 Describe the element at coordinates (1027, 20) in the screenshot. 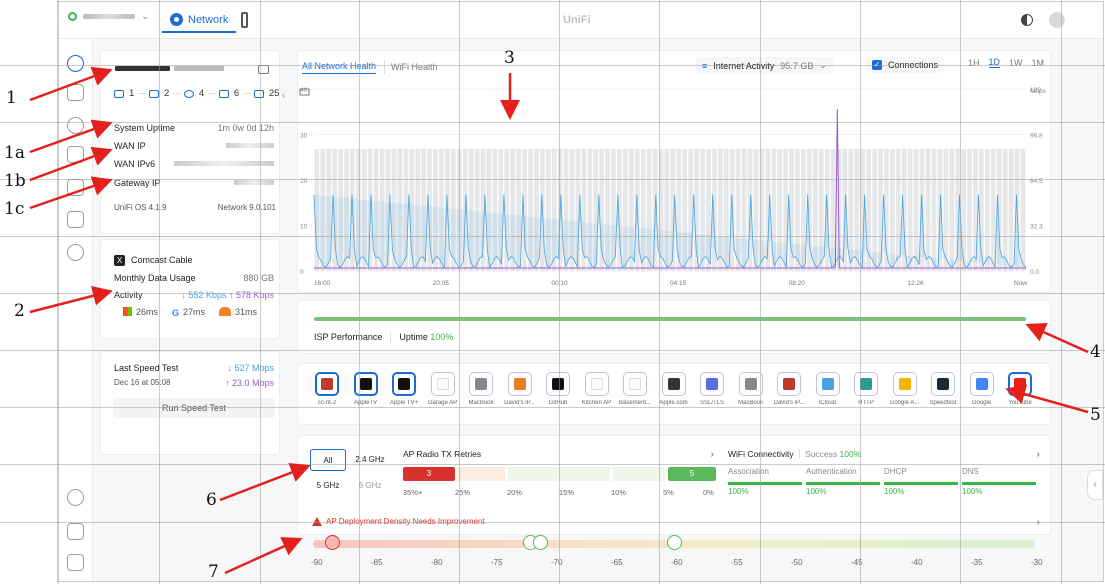

I see `theme-toggle-icon` at that location.